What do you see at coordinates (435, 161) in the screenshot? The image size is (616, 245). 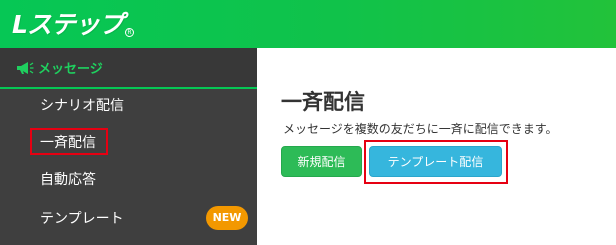 I see `template-broadcast-button: テンプレート配信` at bounding box center [435, 161].